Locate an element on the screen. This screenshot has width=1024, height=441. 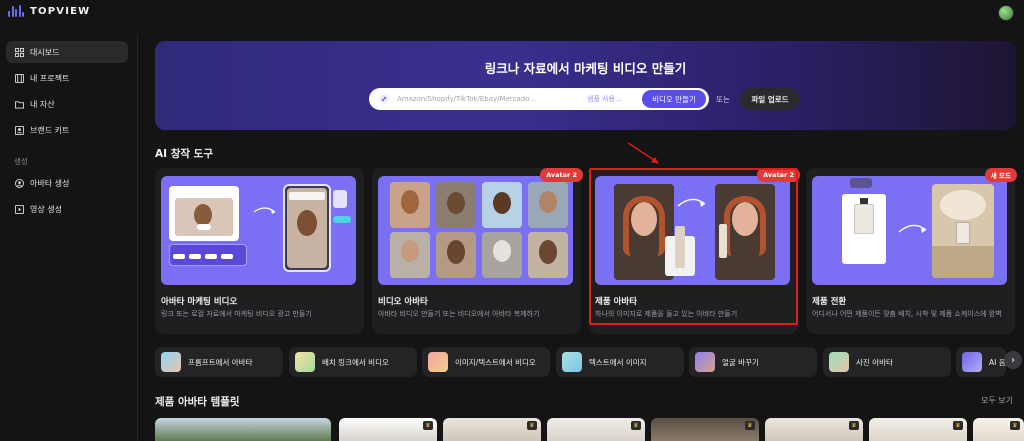
card-description: 하나의 이미지로 제품을 들고 있는 아바타 만들기 is located at coordinates (666, 314).